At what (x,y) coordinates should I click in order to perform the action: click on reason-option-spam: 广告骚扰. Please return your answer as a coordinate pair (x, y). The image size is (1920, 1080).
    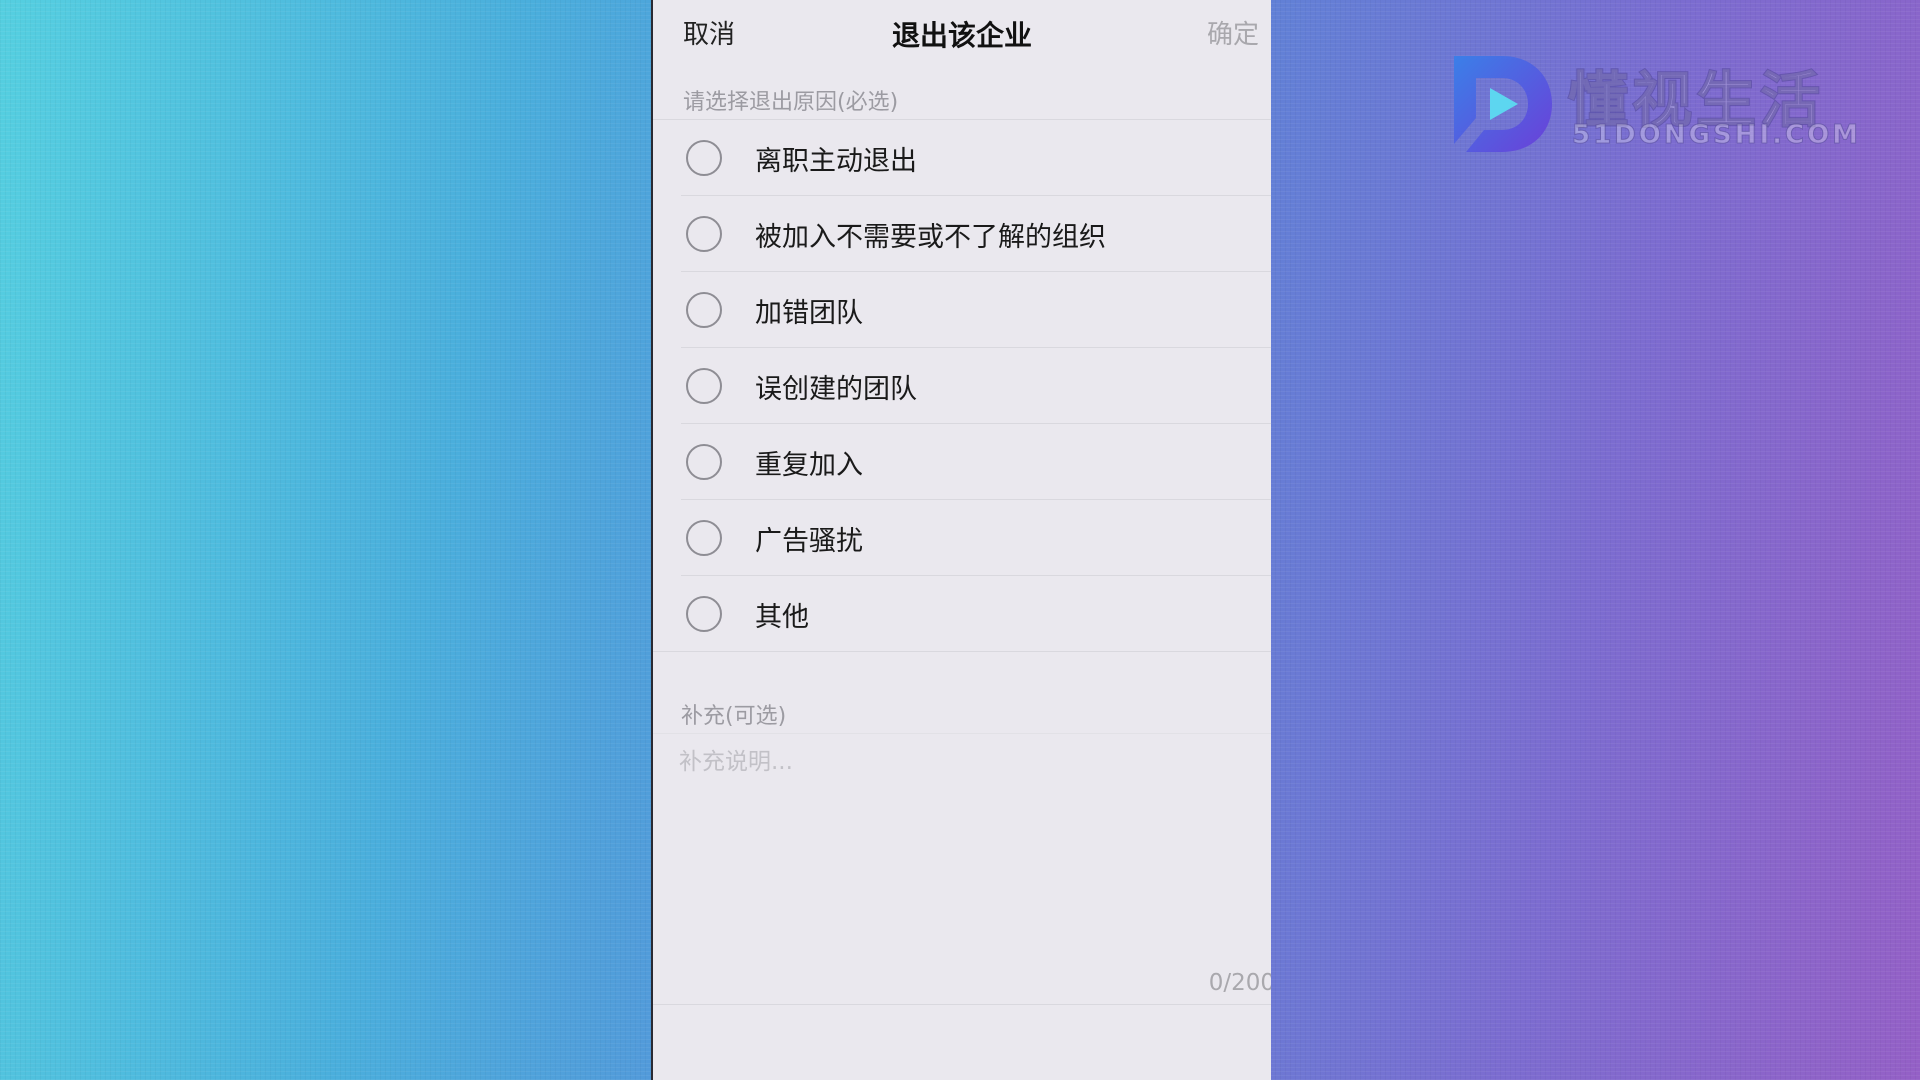
    Looking at the image, I should click on (962, 538).